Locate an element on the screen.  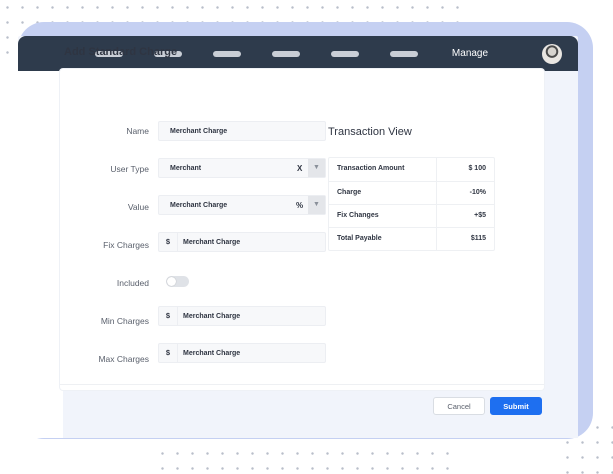
user-type-select: Merchant X ▼ is located at coordinates (242, 168).